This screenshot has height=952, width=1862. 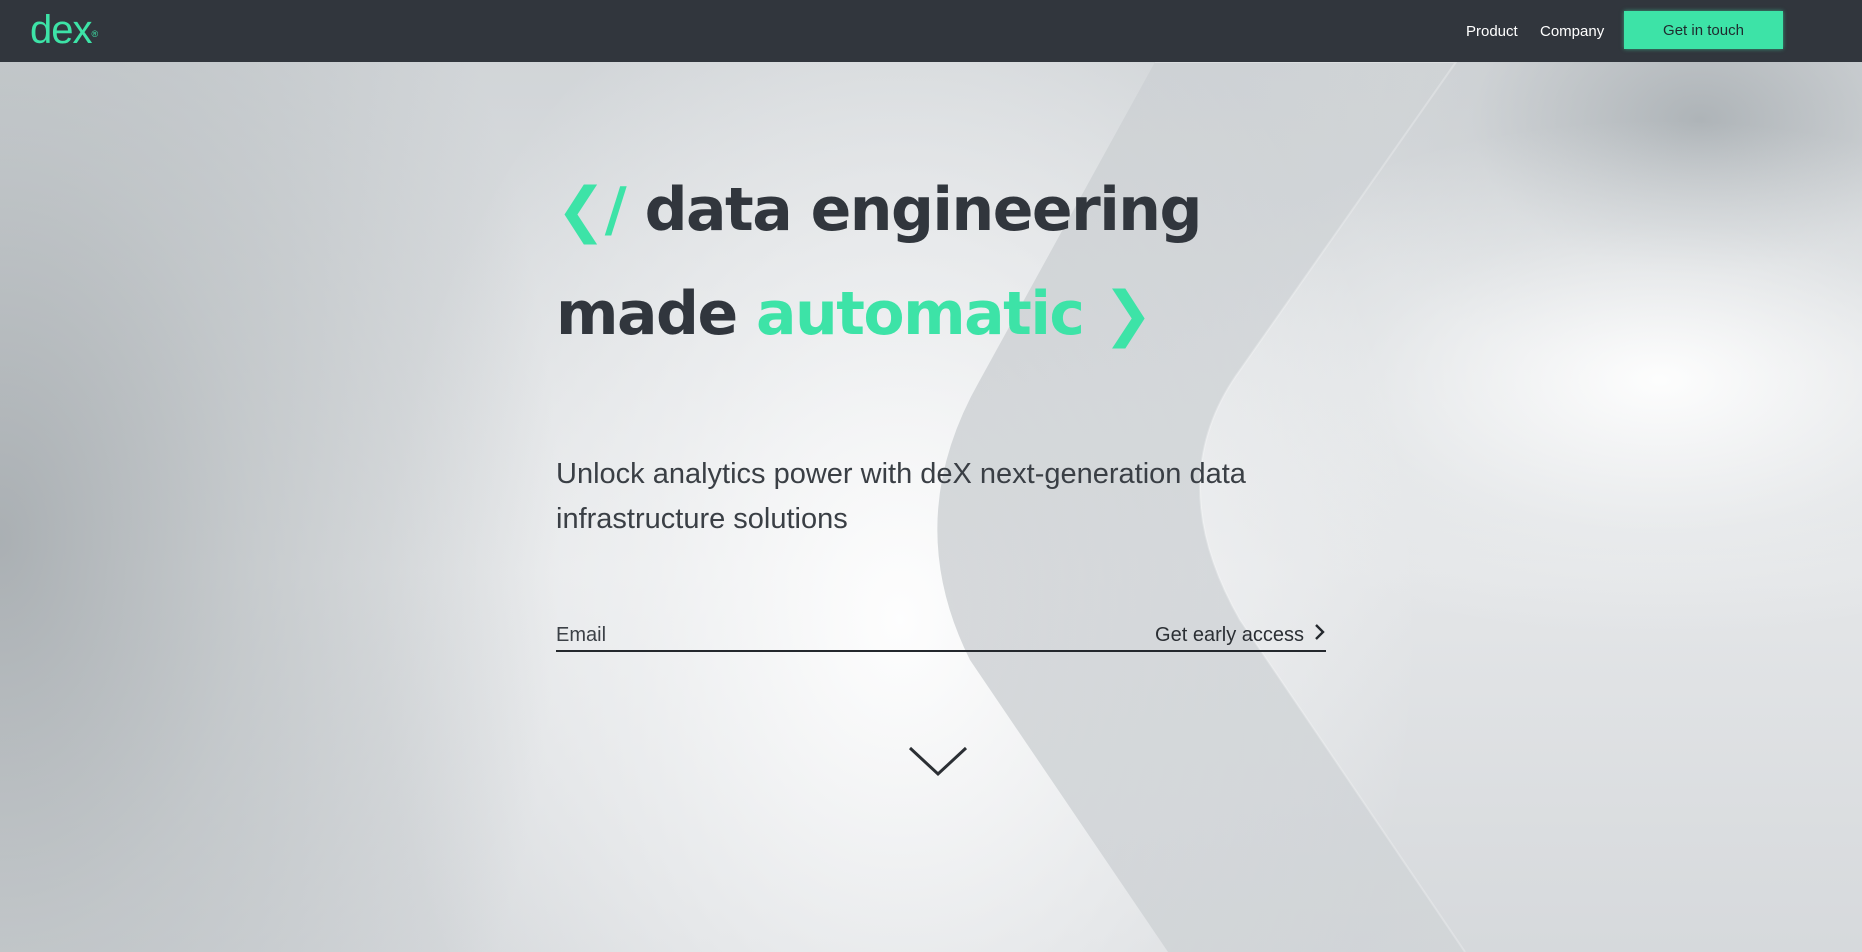 I want to click on headline-line-2: made automatic ❯, so click(x=878, y=314).